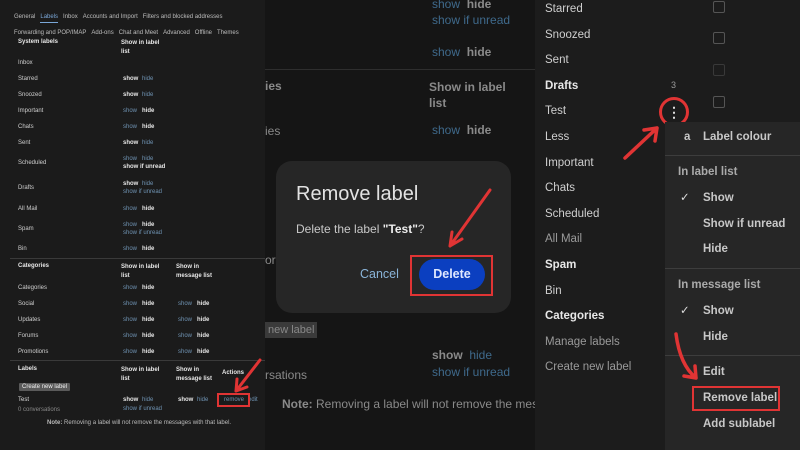 This screenshot has height=450, width=800. Describe the element at coordinates (360, 229) in the screenshot. I see `dialog-message: Delete the label "Test"?` at that location.